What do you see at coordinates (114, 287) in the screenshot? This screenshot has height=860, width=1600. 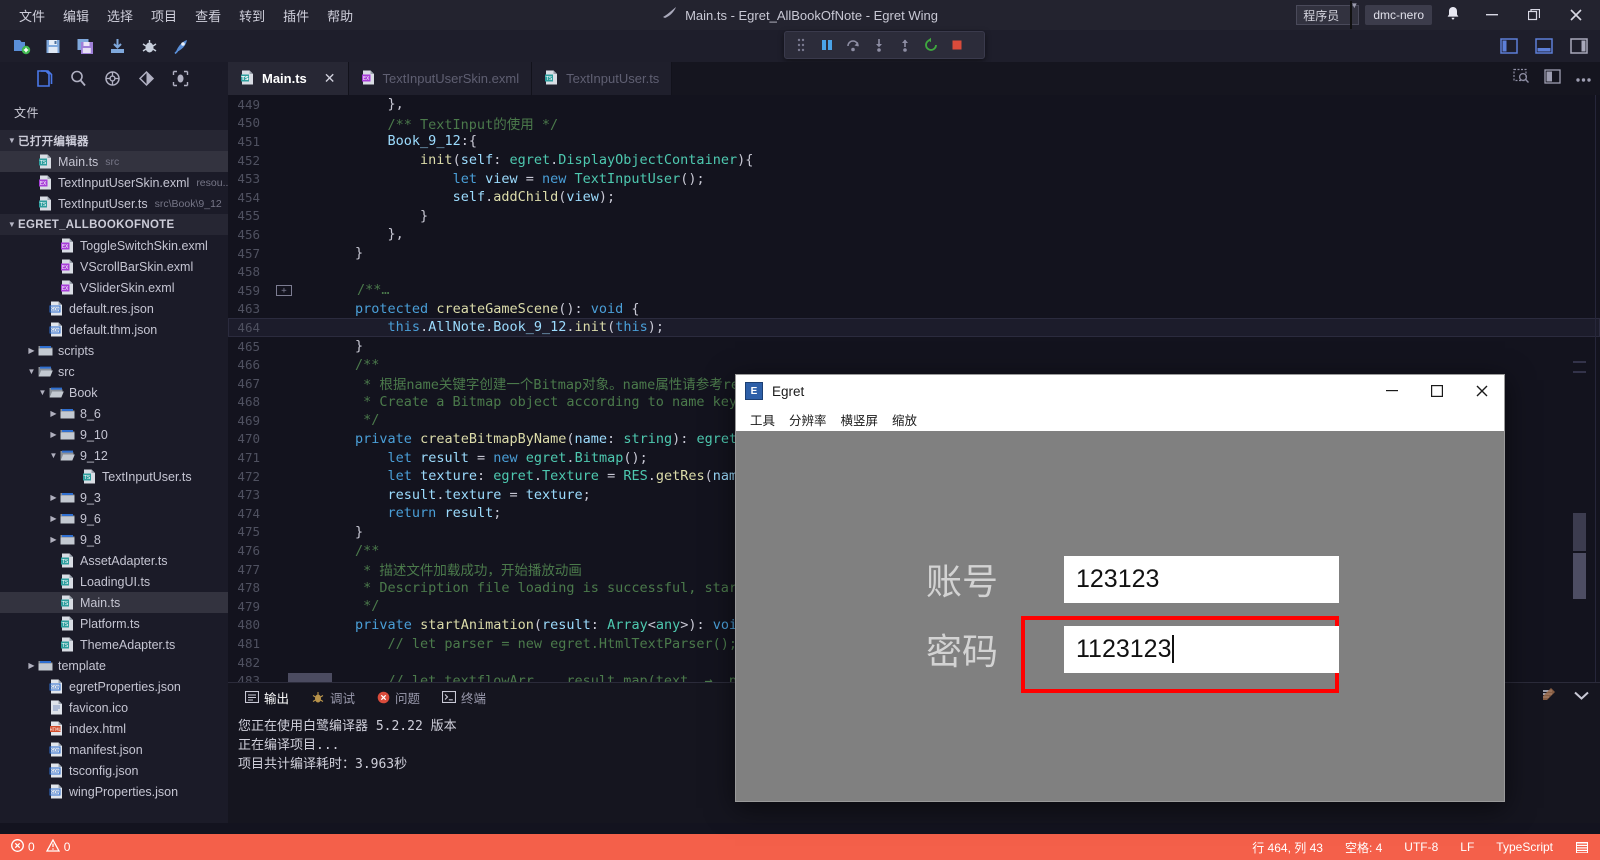 I see `tree-item-vsliderskin-exml: EX VSliderSkin.exml` at bounding box center [114, 287].